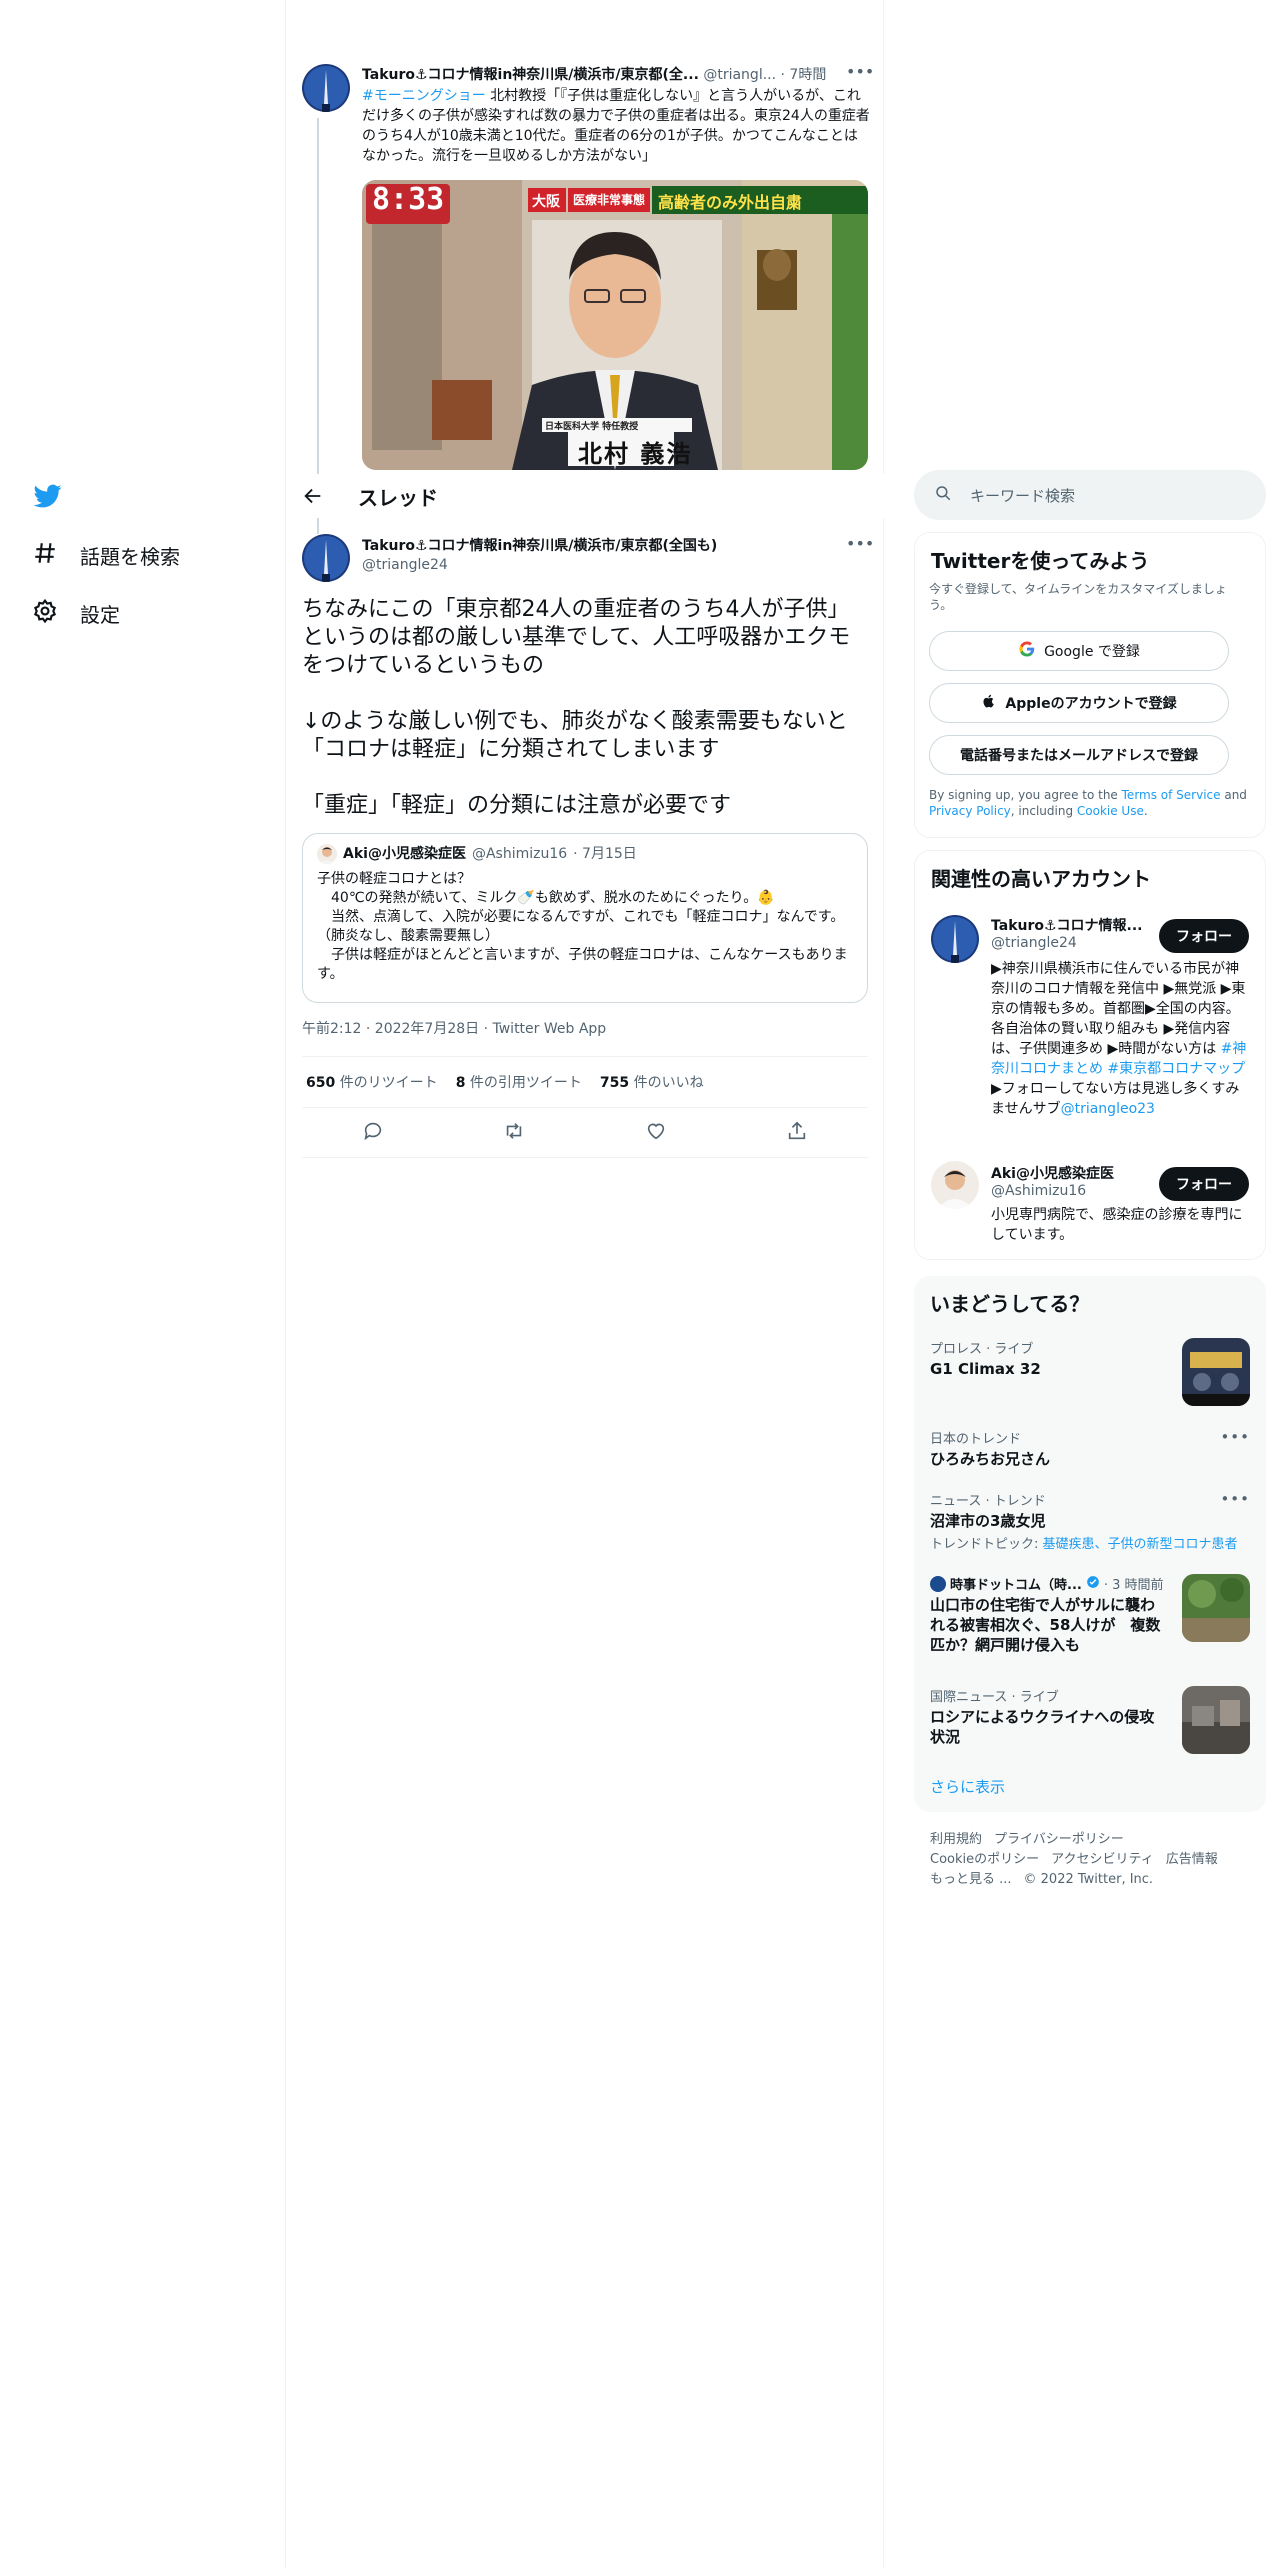 The width and height of the screenshot is (1284, 2568). Describe the element at coordinates (1071, 933) in the screenshot. I see `account-row: Takuro⚓コロナ情報... @triangle24` at that location.